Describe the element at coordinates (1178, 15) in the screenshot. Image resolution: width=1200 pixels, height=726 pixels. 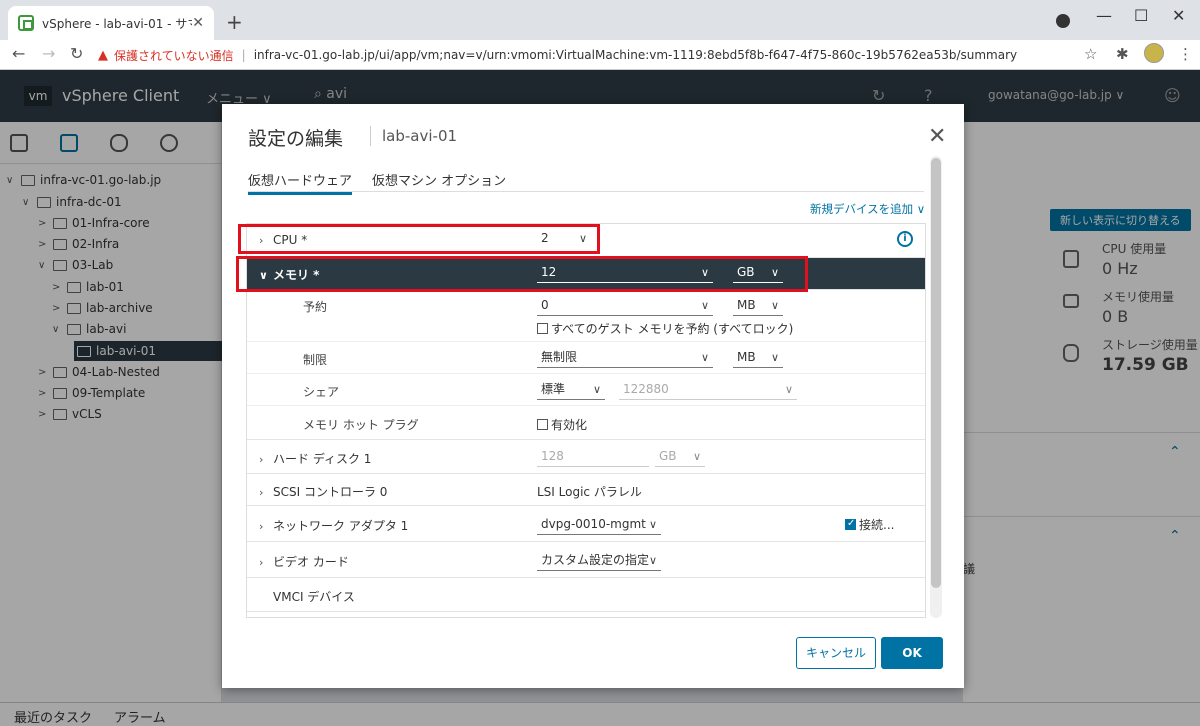
I see `window-close-icon: ✕` at that location.